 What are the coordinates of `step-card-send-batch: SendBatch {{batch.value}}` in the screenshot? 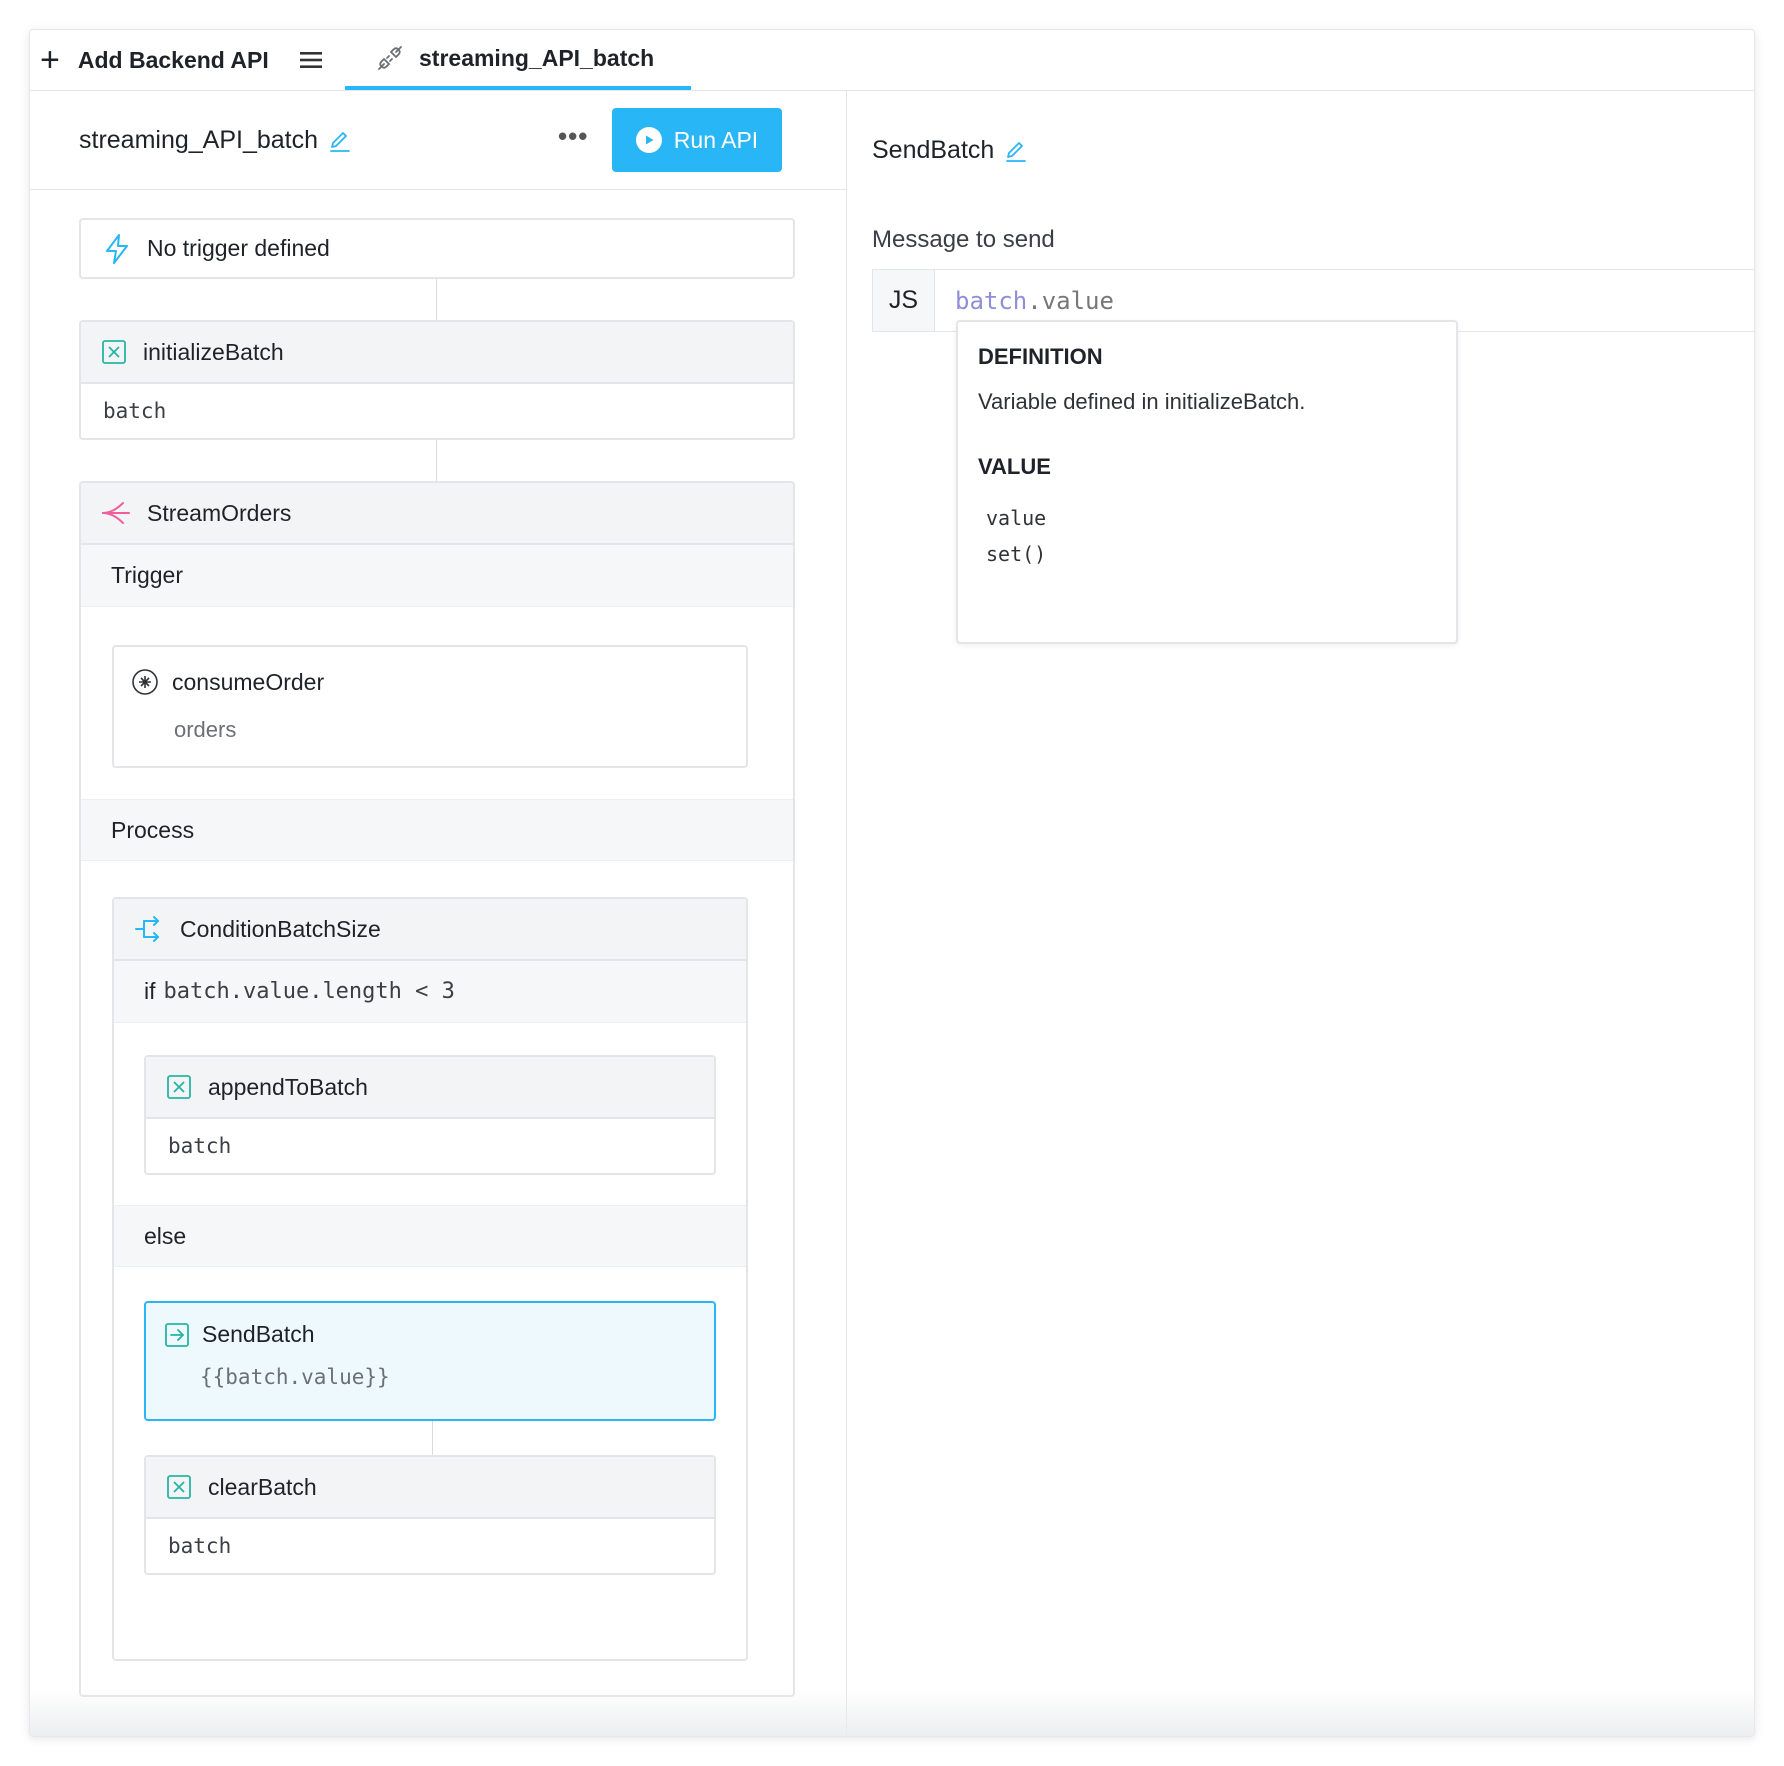 It's located at (430, 1361).